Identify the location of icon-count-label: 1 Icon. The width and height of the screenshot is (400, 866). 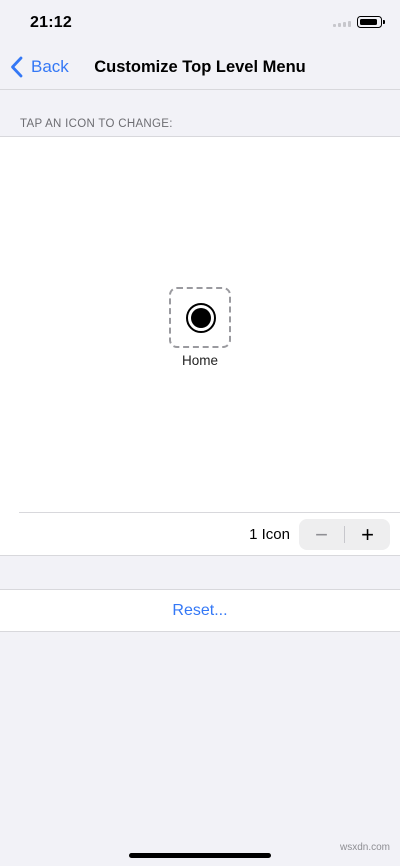
(269, 534).